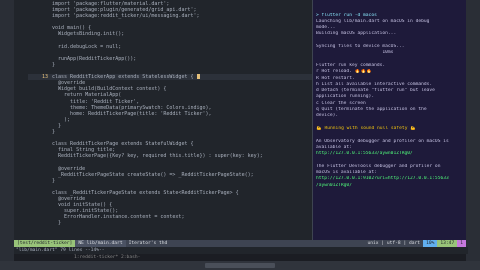 Image resolution: width=480 pixels, height=270 pixels. I want to click on code-text: final String title;, so click(84, 150).